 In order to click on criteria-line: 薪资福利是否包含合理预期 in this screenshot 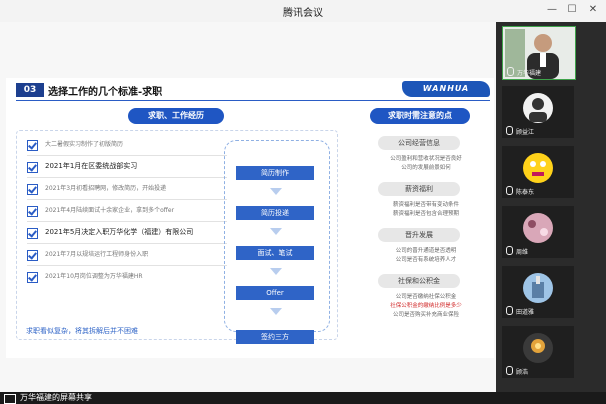, I will do `click(425, 214)`.